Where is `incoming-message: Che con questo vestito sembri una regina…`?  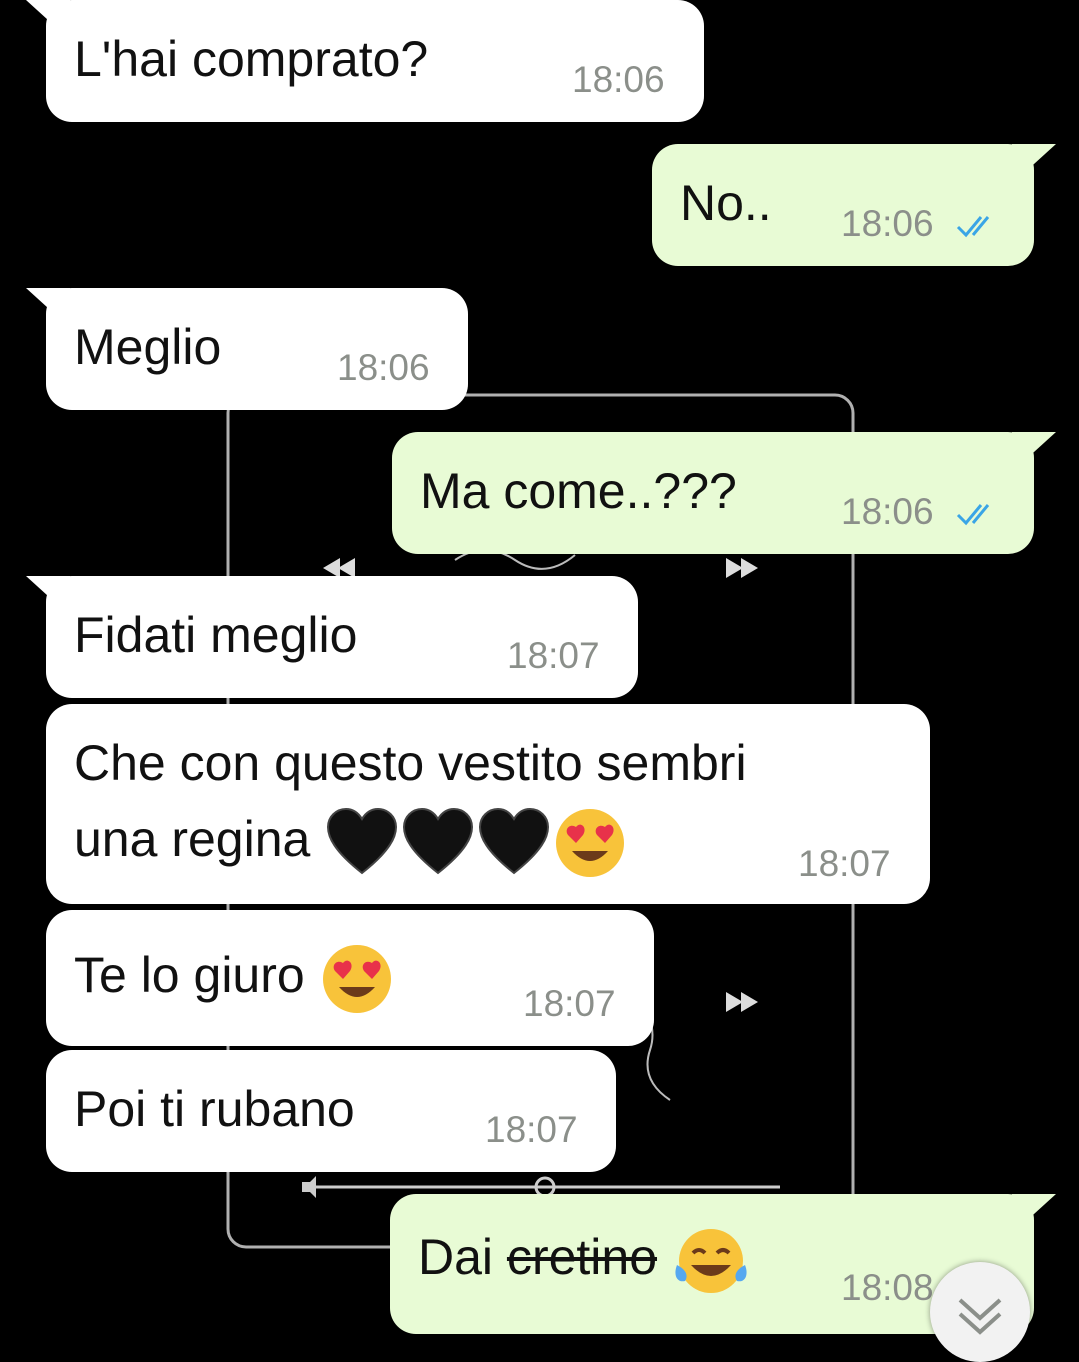
incoming-message: Che con questo vestito sembri una regina… is located at coordinates (488, 804).